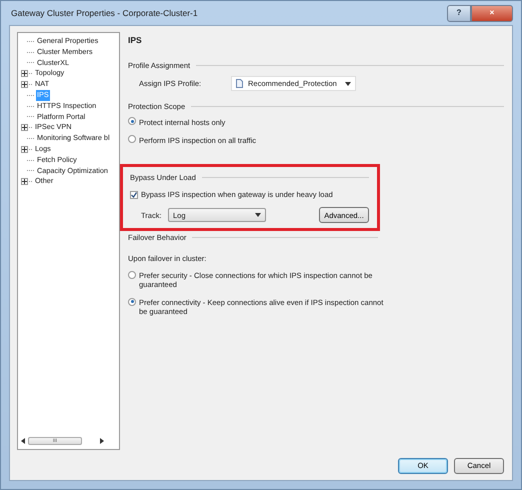  Describe the element at coordinates (134, 194) in the screenshot. I see `checkbox` at that location.